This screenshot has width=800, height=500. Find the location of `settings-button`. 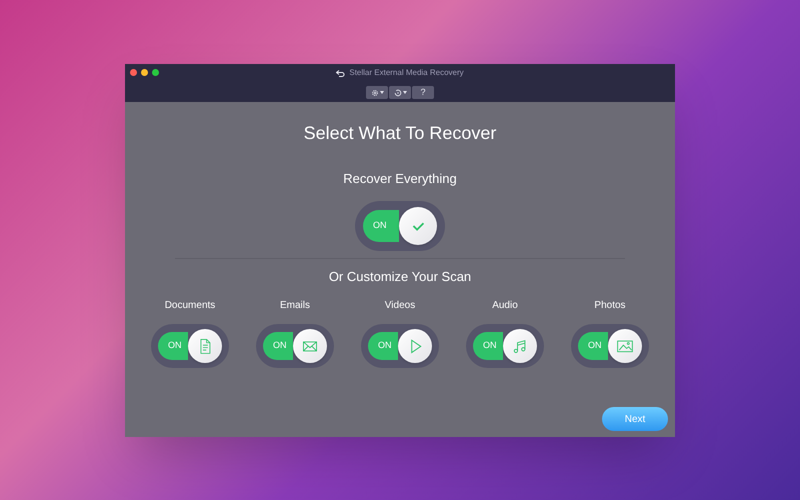

settings-button is located at coordinates (377, 92).